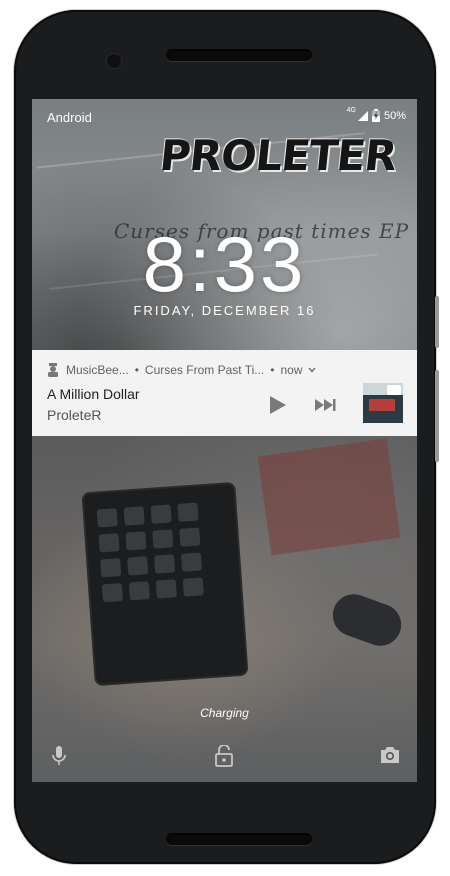 Image resolution: width=450 pixels, height=876 pixels. Describe the element at coordinates (383, 403) in the screenshot. I see `album-art` at that location.